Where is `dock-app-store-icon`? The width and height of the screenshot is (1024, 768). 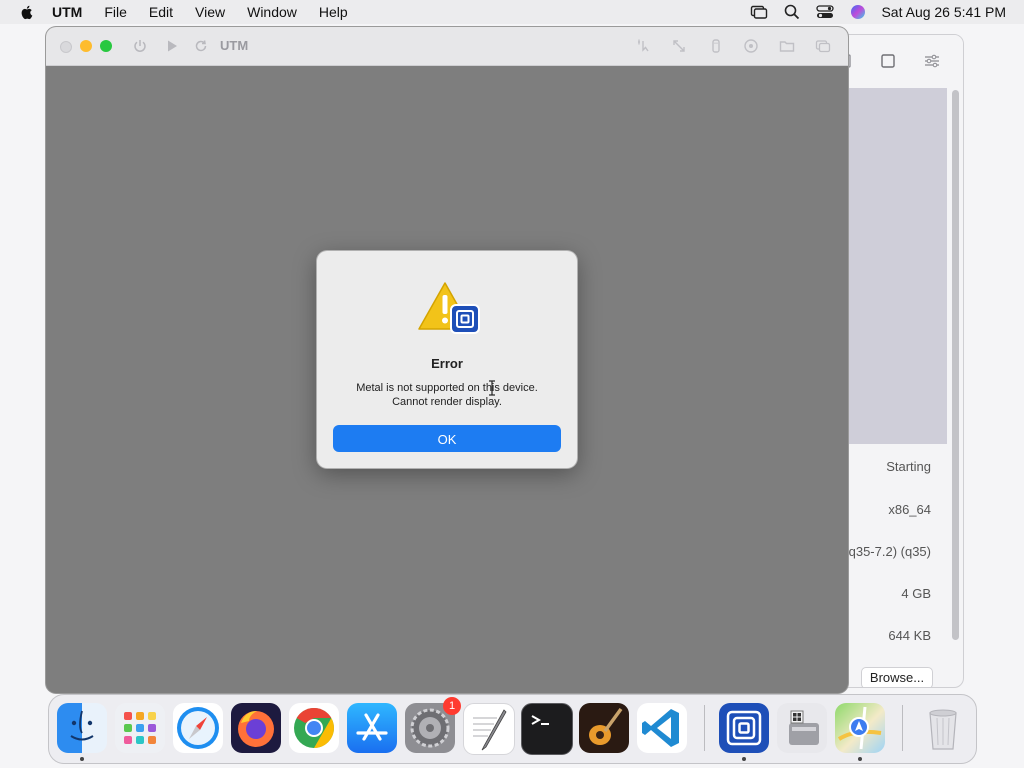 dock-app-store-icon is located at coordinates (372, 728).